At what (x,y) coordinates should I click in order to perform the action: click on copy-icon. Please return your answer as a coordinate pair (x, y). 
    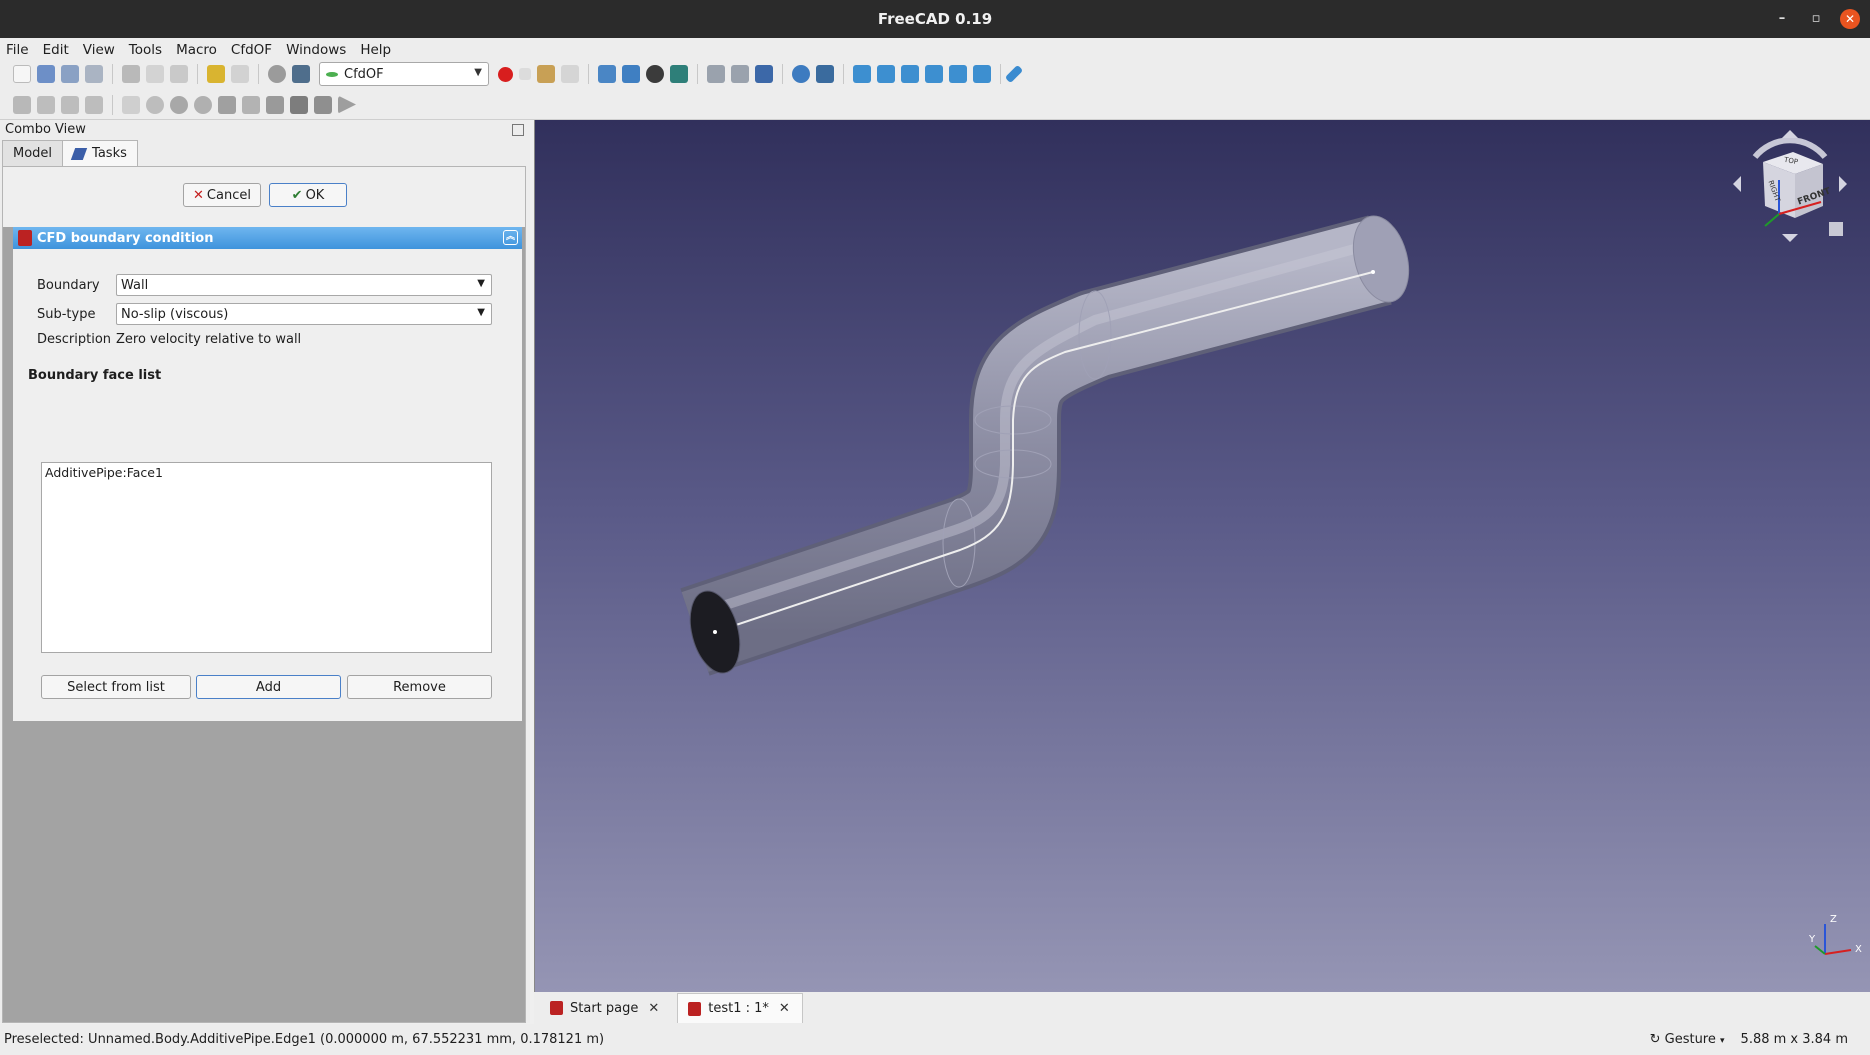
    Looking at the image, I should click on (155, 74).